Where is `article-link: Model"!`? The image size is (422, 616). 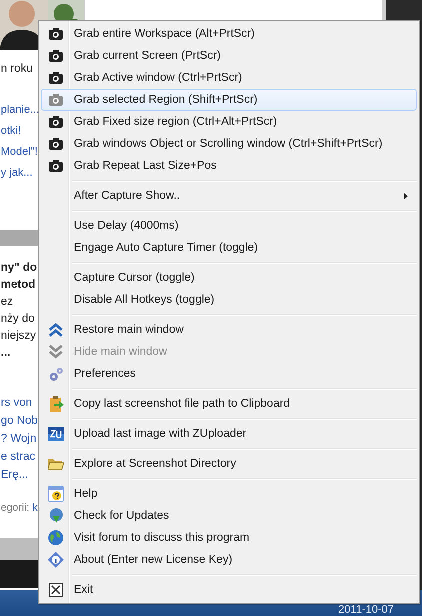 article-link: Model"! is located at coordinates (19, 152).